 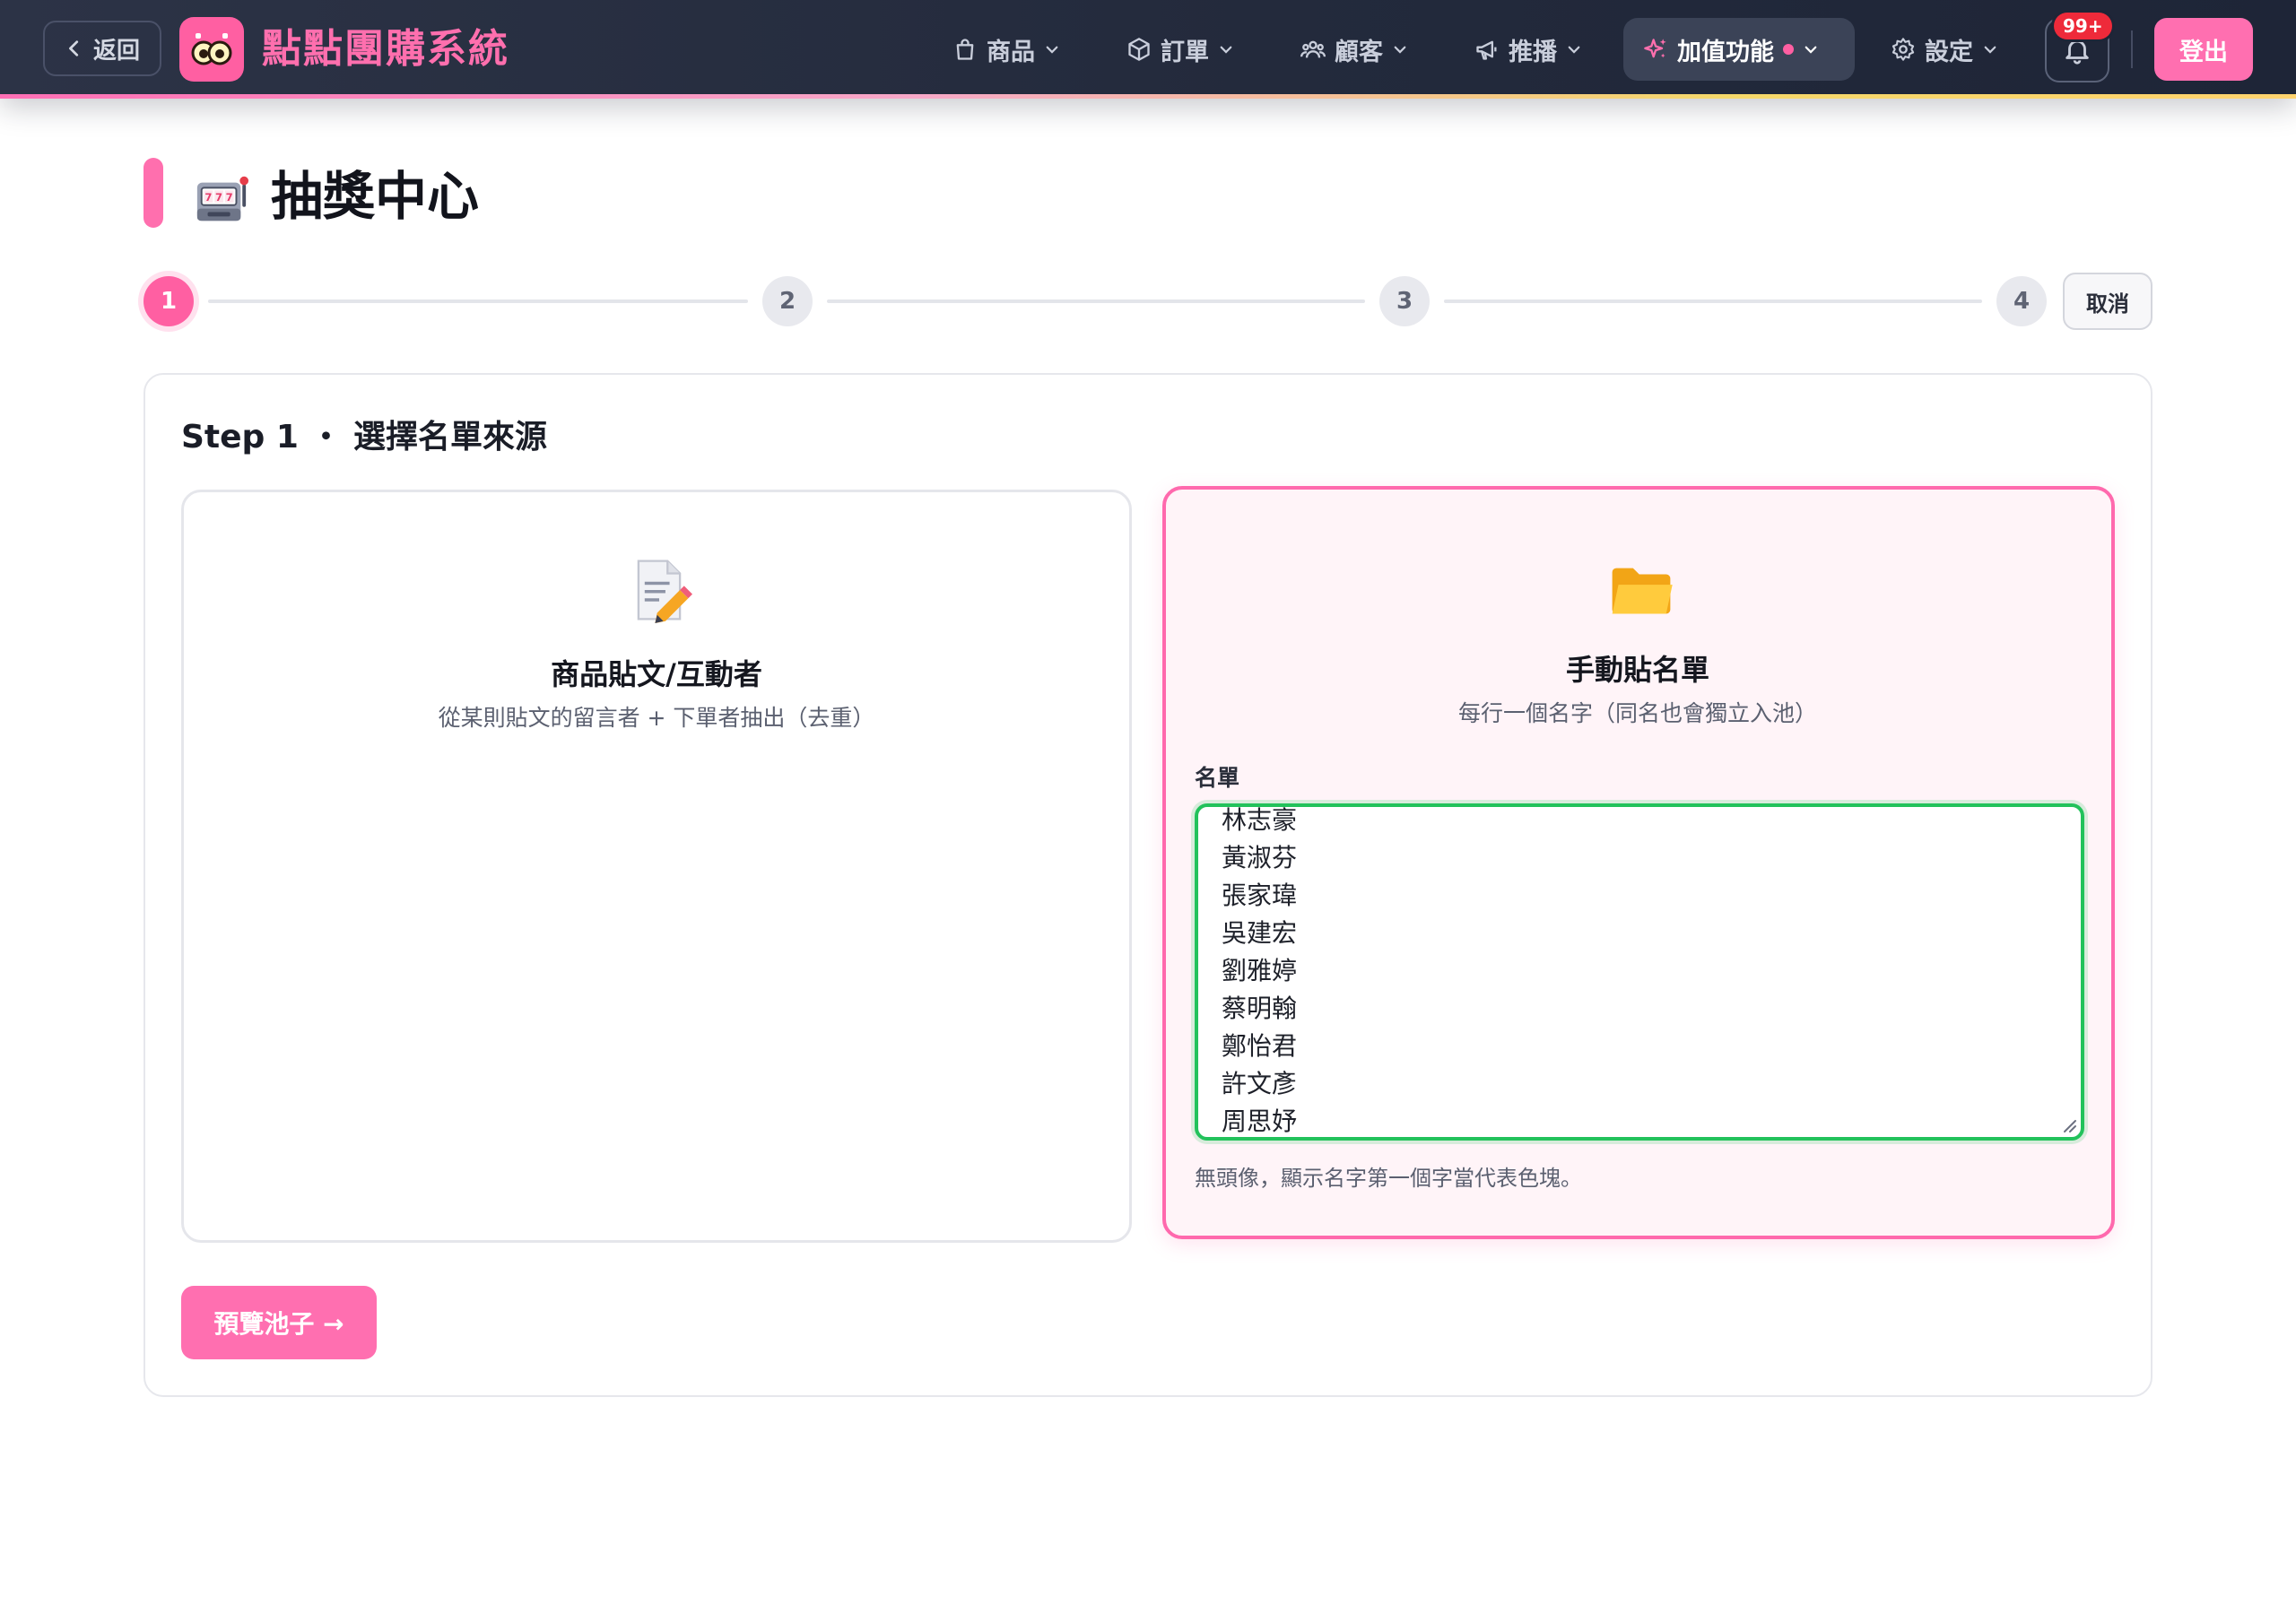 I want to click on name-entry: 黃淑芬, so click(x=1260, y=857).